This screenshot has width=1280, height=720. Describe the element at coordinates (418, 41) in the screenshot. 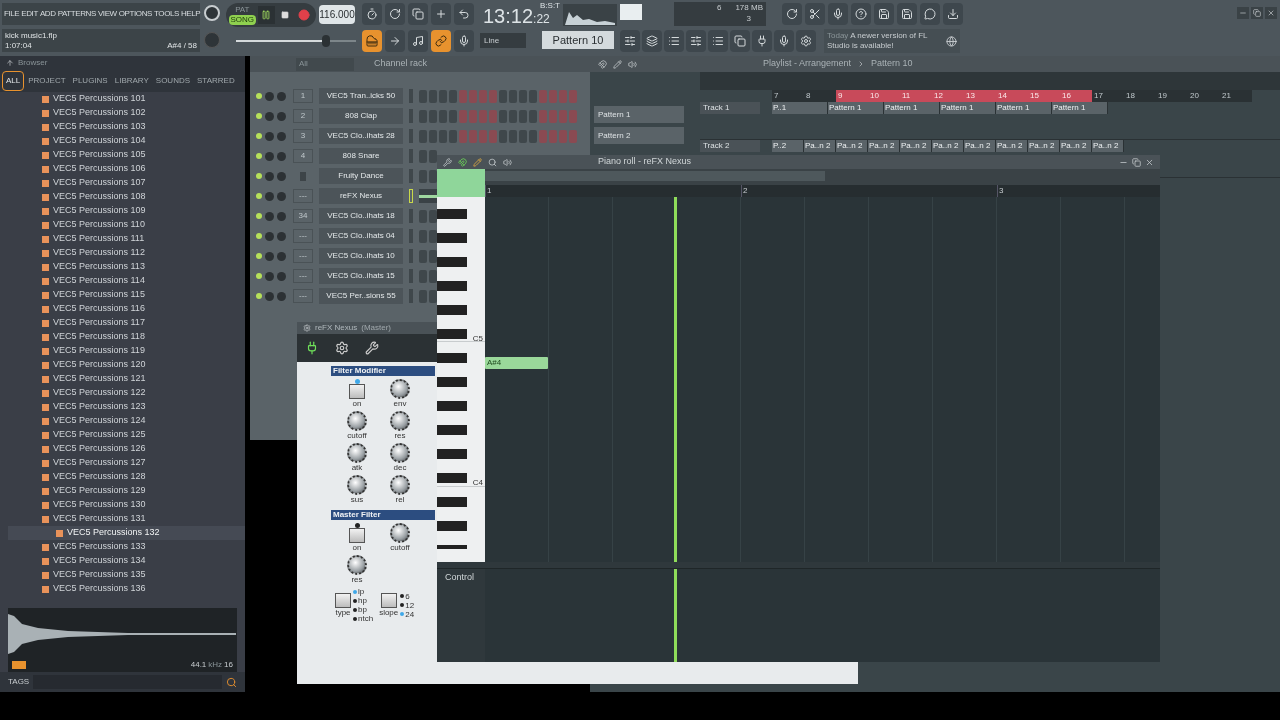

I see `slide-button` at that location.